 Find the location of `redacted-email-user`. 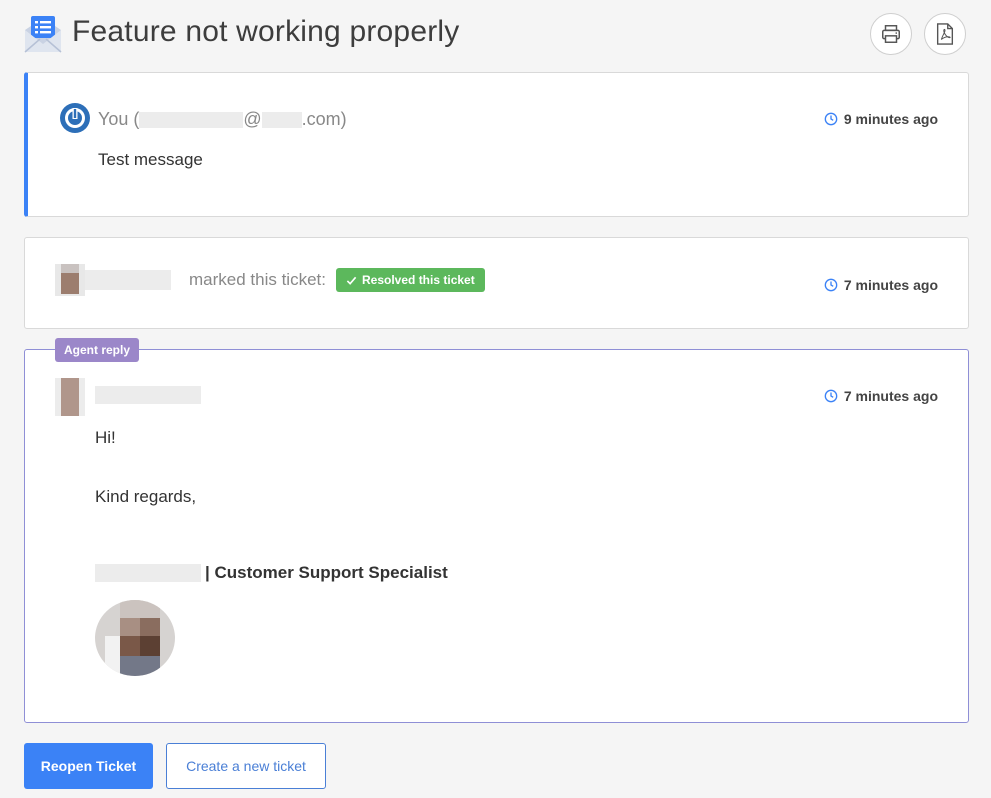

redacted-email-user is located at coordinates (191, 119).